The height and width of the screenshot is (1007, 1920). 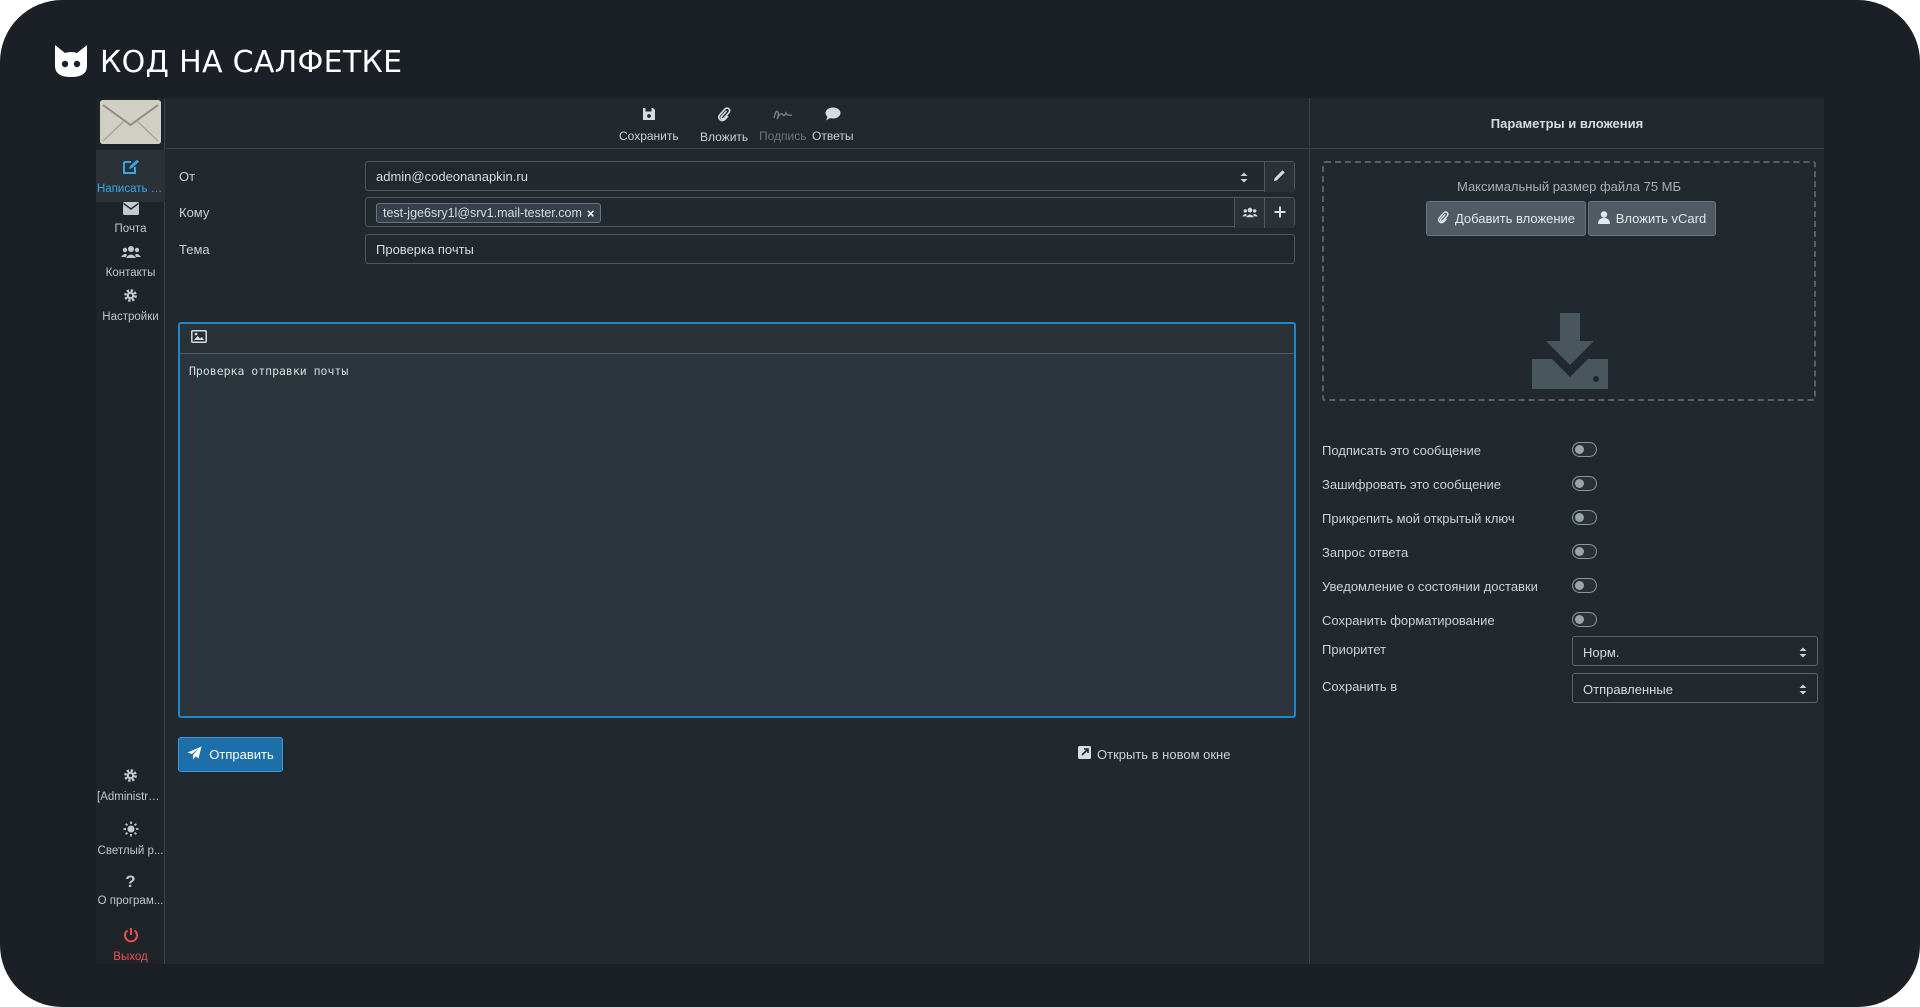 I want to click on options-title: Параметры и вложения, so click(x=1567, y=123).